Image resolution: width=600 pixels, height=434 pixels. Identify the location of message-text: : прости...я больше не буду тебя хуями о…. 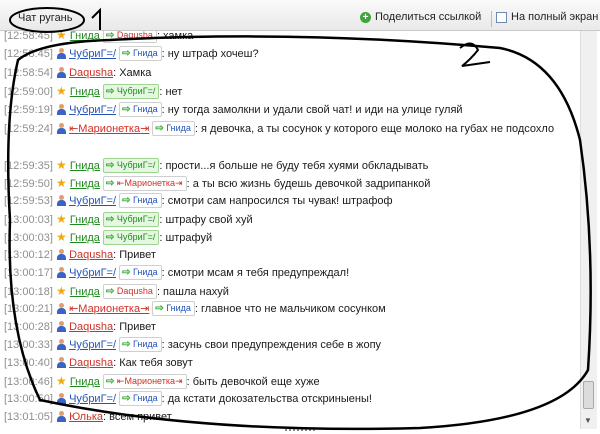
(294, 166).